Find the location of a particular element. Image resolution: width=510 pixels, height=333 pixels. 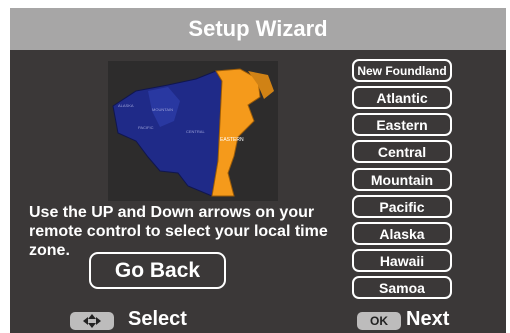

timezone-option-alaska: Alaska is located at coordinates (402, 233).